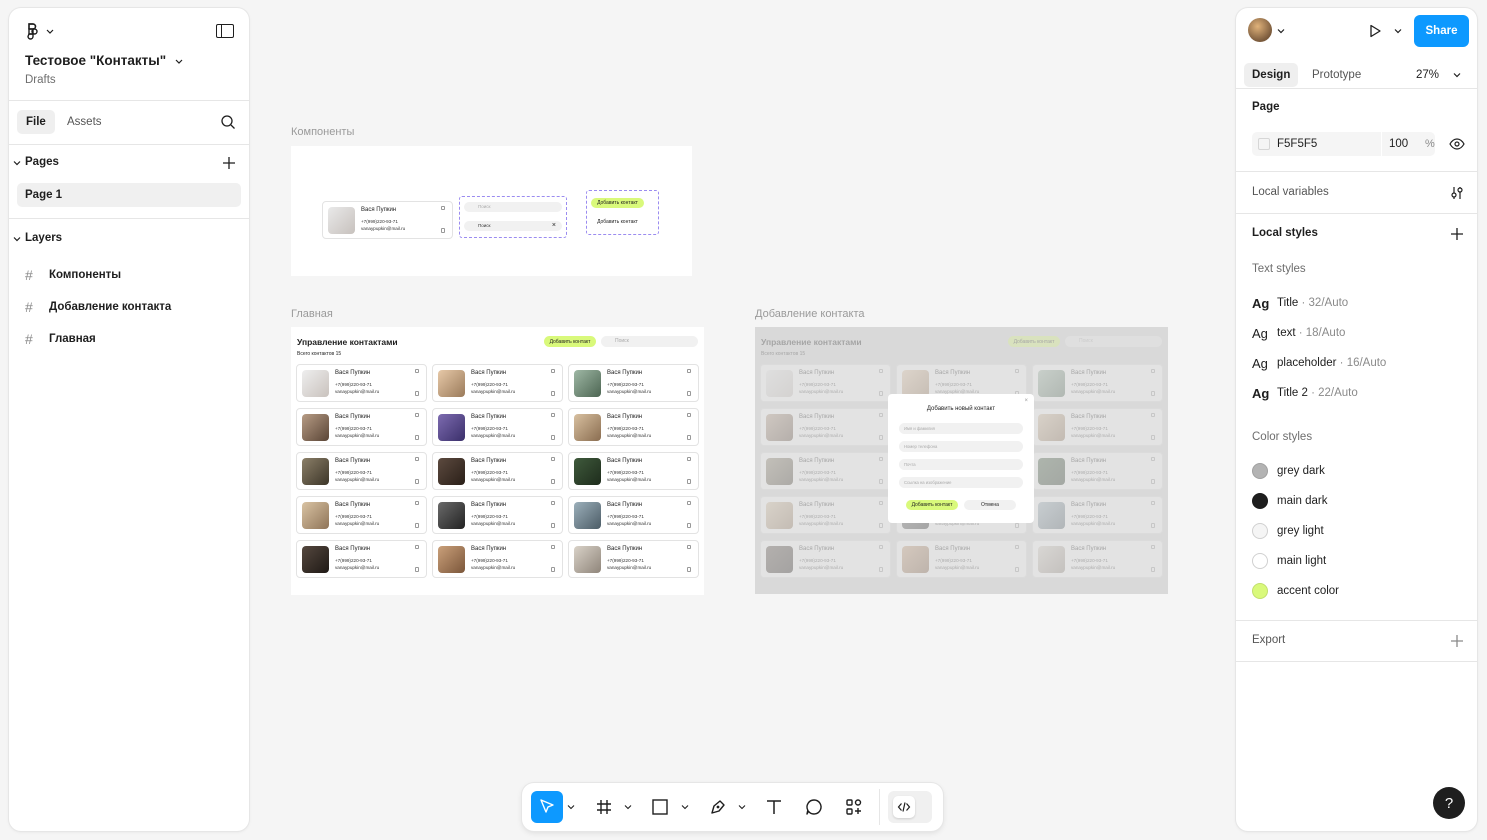  Describe the element at coordinates (1289, 561) in the screenshot. I see `color-style-item: main light` at that location.